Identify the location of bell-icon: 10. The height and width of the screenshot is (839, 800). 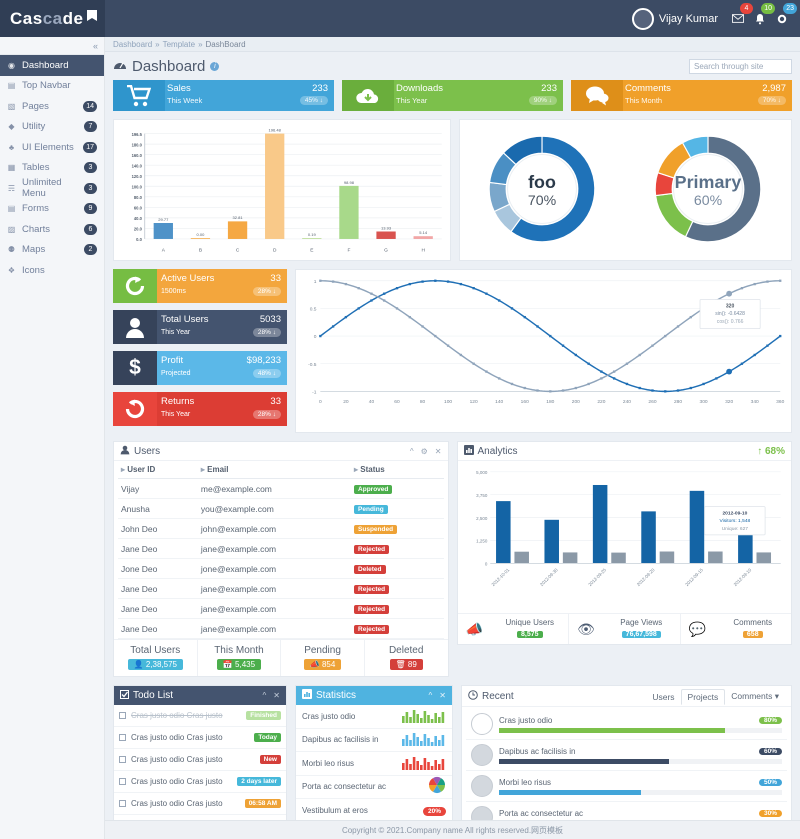
(762, 16).